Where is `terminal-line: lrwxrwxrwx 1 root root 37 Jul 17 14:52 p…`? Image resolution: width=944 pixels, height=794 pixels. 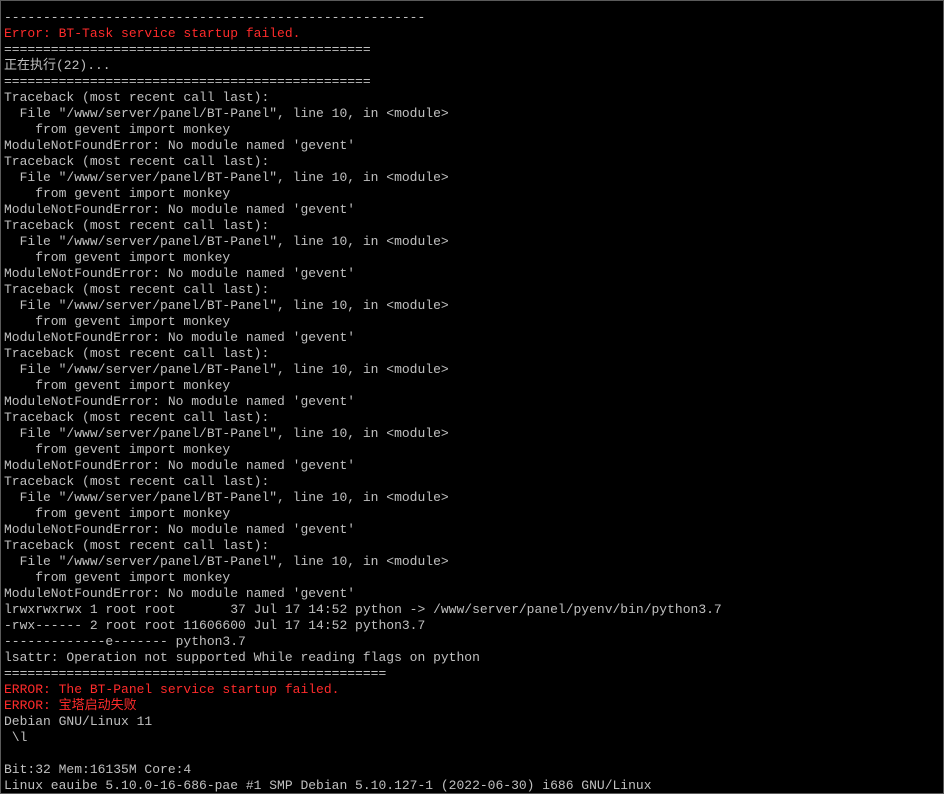 terminal-line: lrwxrwxrwx 1 root root 37 Jul 17 14:52 p… is located at coordinates (363, 609).